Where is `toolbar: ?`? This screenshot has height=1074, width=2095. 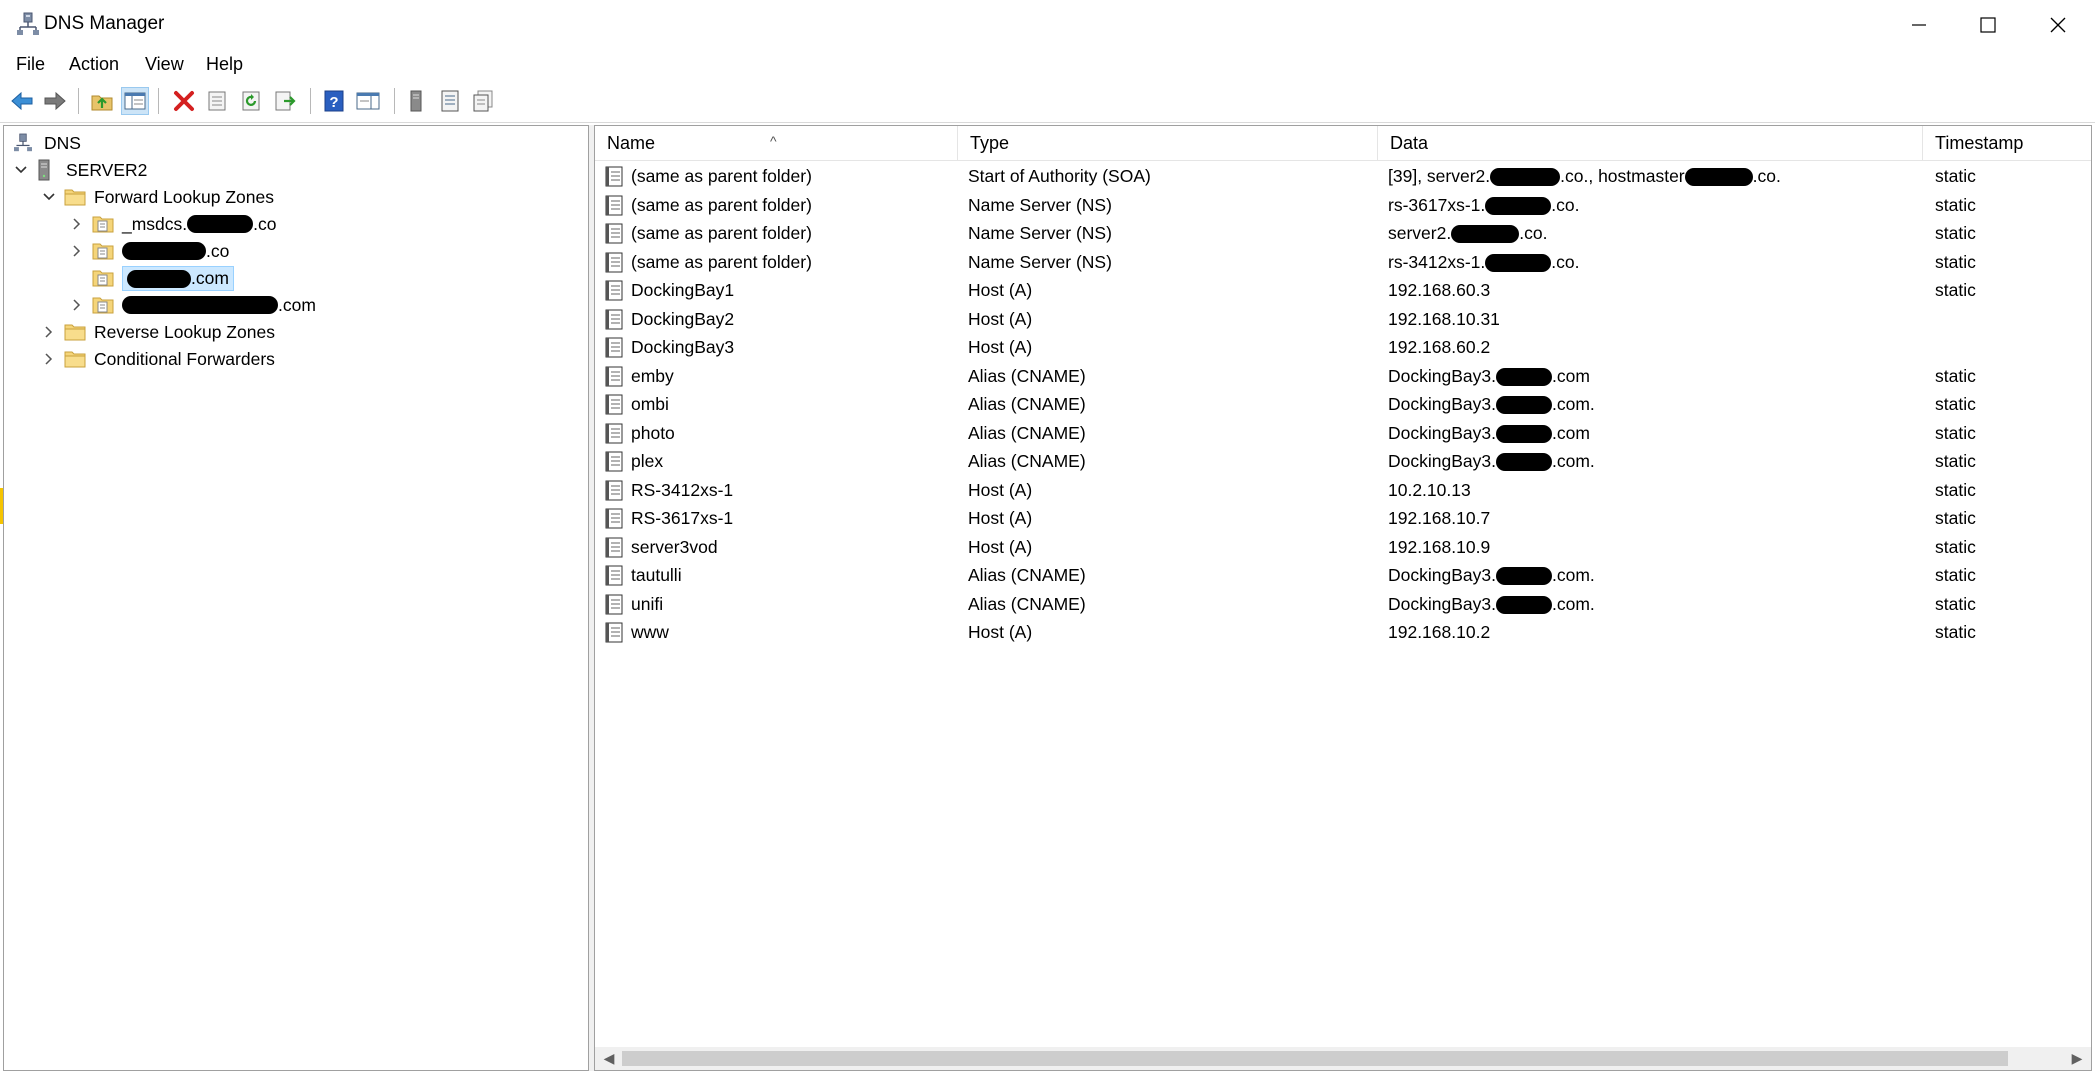
toolbar: ? is located at coordinates (1047, 101).